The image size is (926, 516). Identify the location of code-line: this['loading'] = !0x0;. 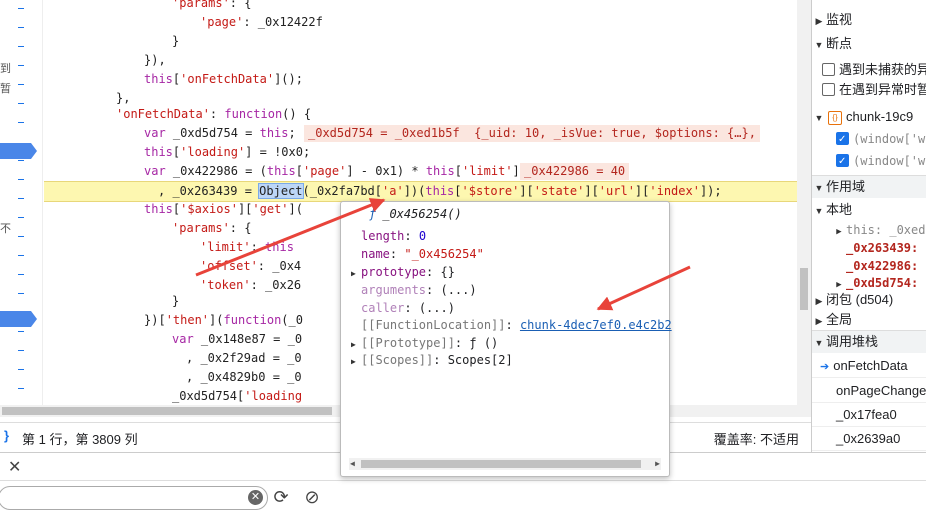
(420, 152).